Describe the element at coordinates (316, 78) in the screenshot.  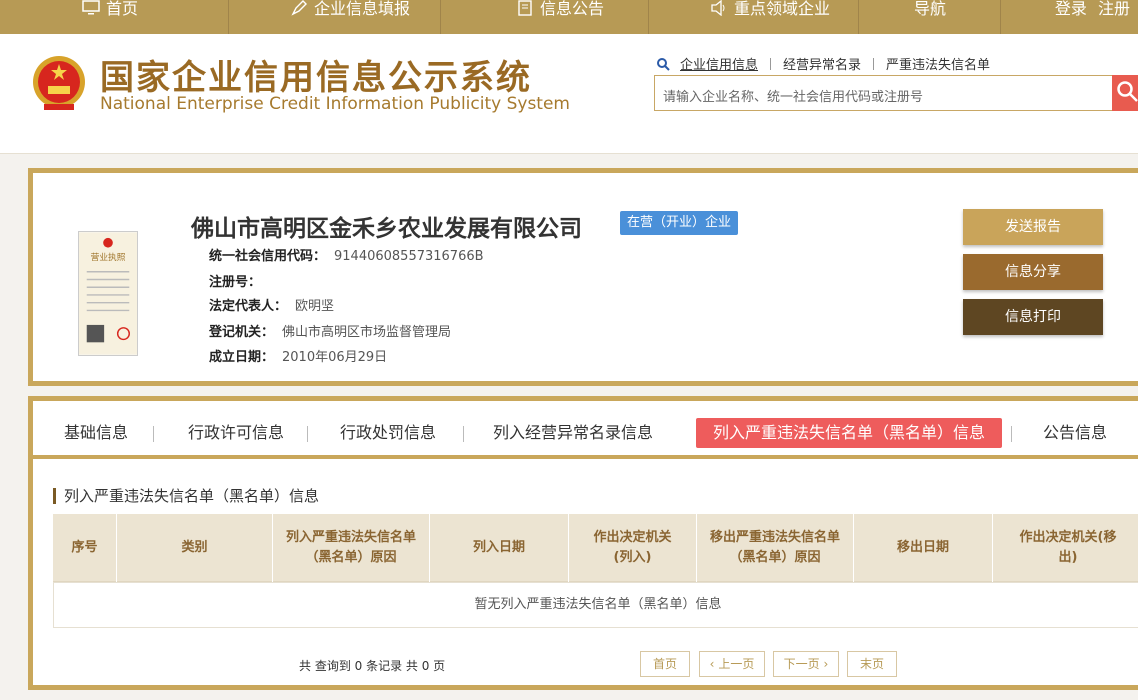
I see `site-title-cn: 国家企业信用信息公示系统` at that location.